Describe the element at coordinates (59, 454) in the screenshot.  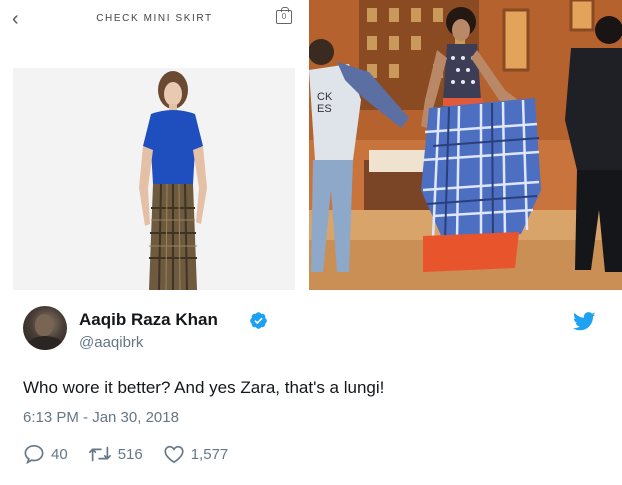
I see `reply-count: 40` at that location.